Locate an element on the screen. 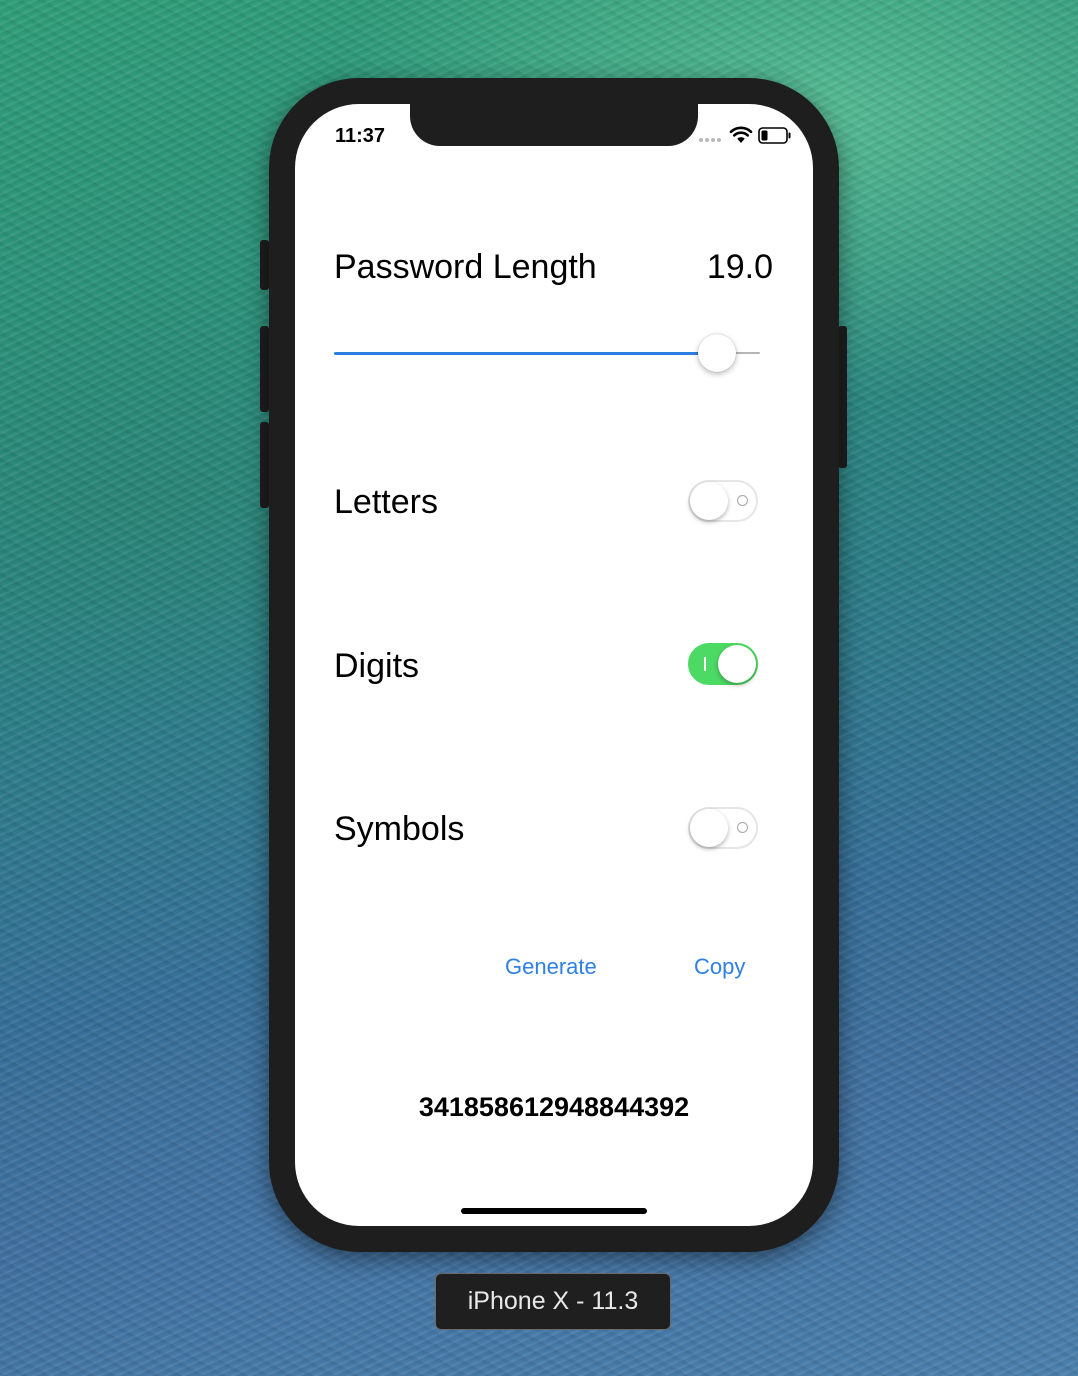 Image resolution: width=1078 pixels, height=1376 pixels. password-length-slider is located at coordinates (547, 353).